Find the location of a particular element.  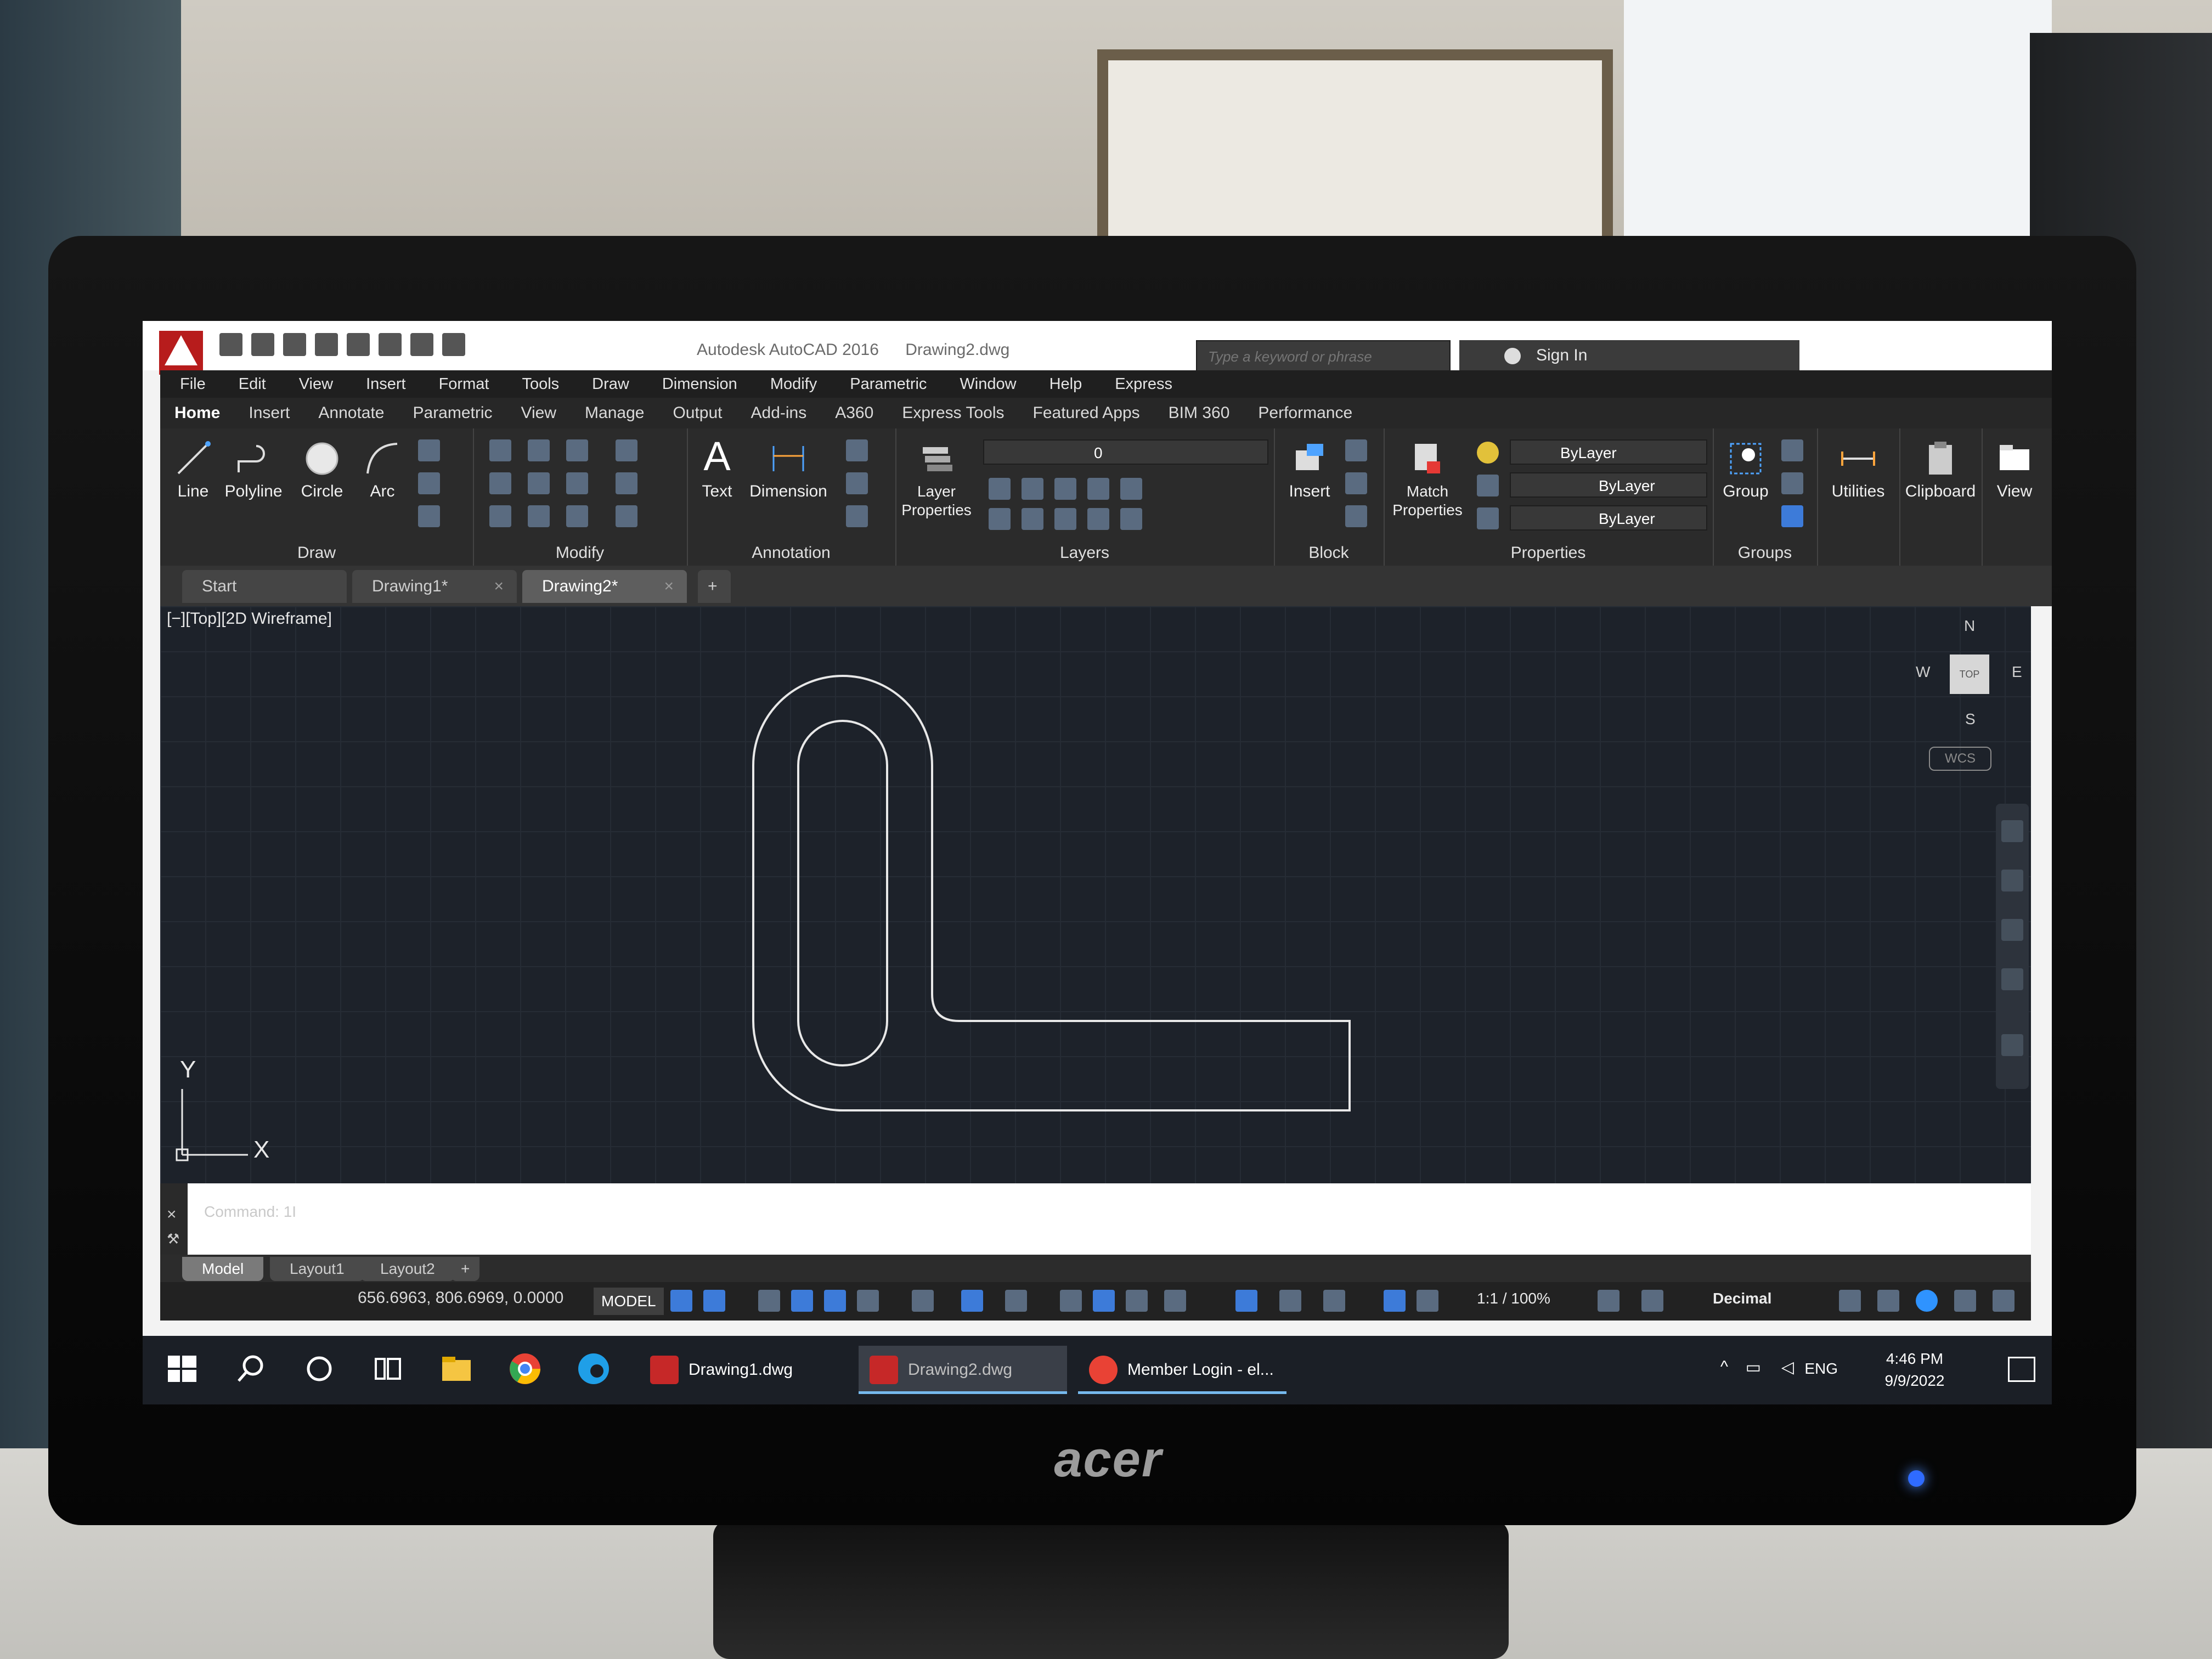

line-tool-button: Line is located at coordinates (193, 470).